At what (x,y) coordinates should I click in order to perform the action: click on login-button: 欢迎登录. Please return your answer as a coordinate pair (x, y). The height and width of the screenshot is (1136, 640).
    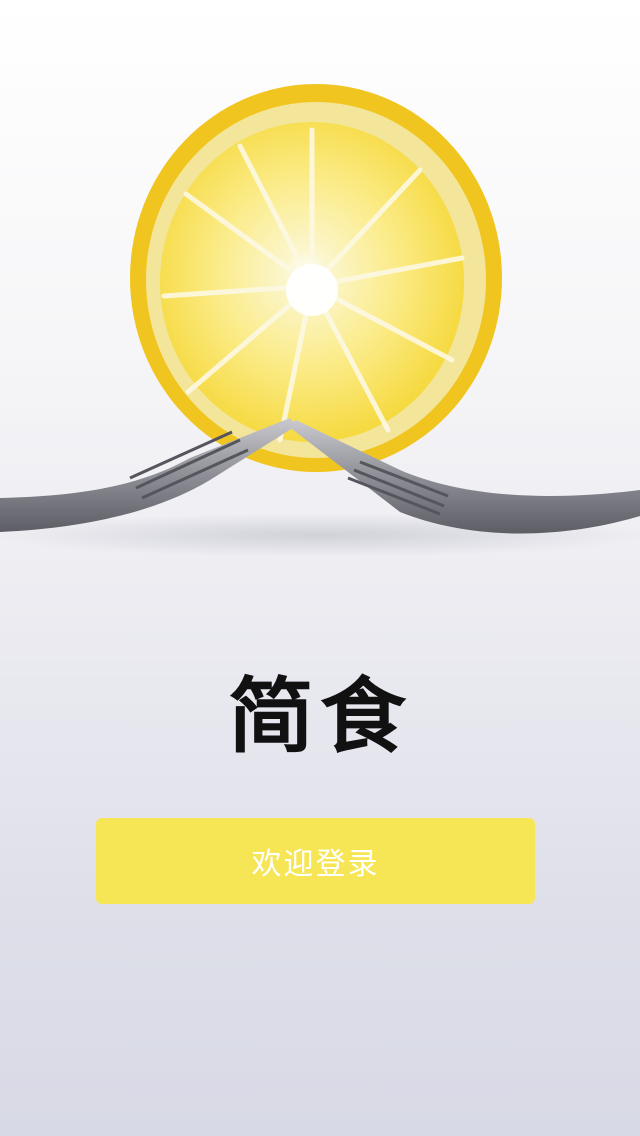
    Looking at the image, I should click on (315, 861).